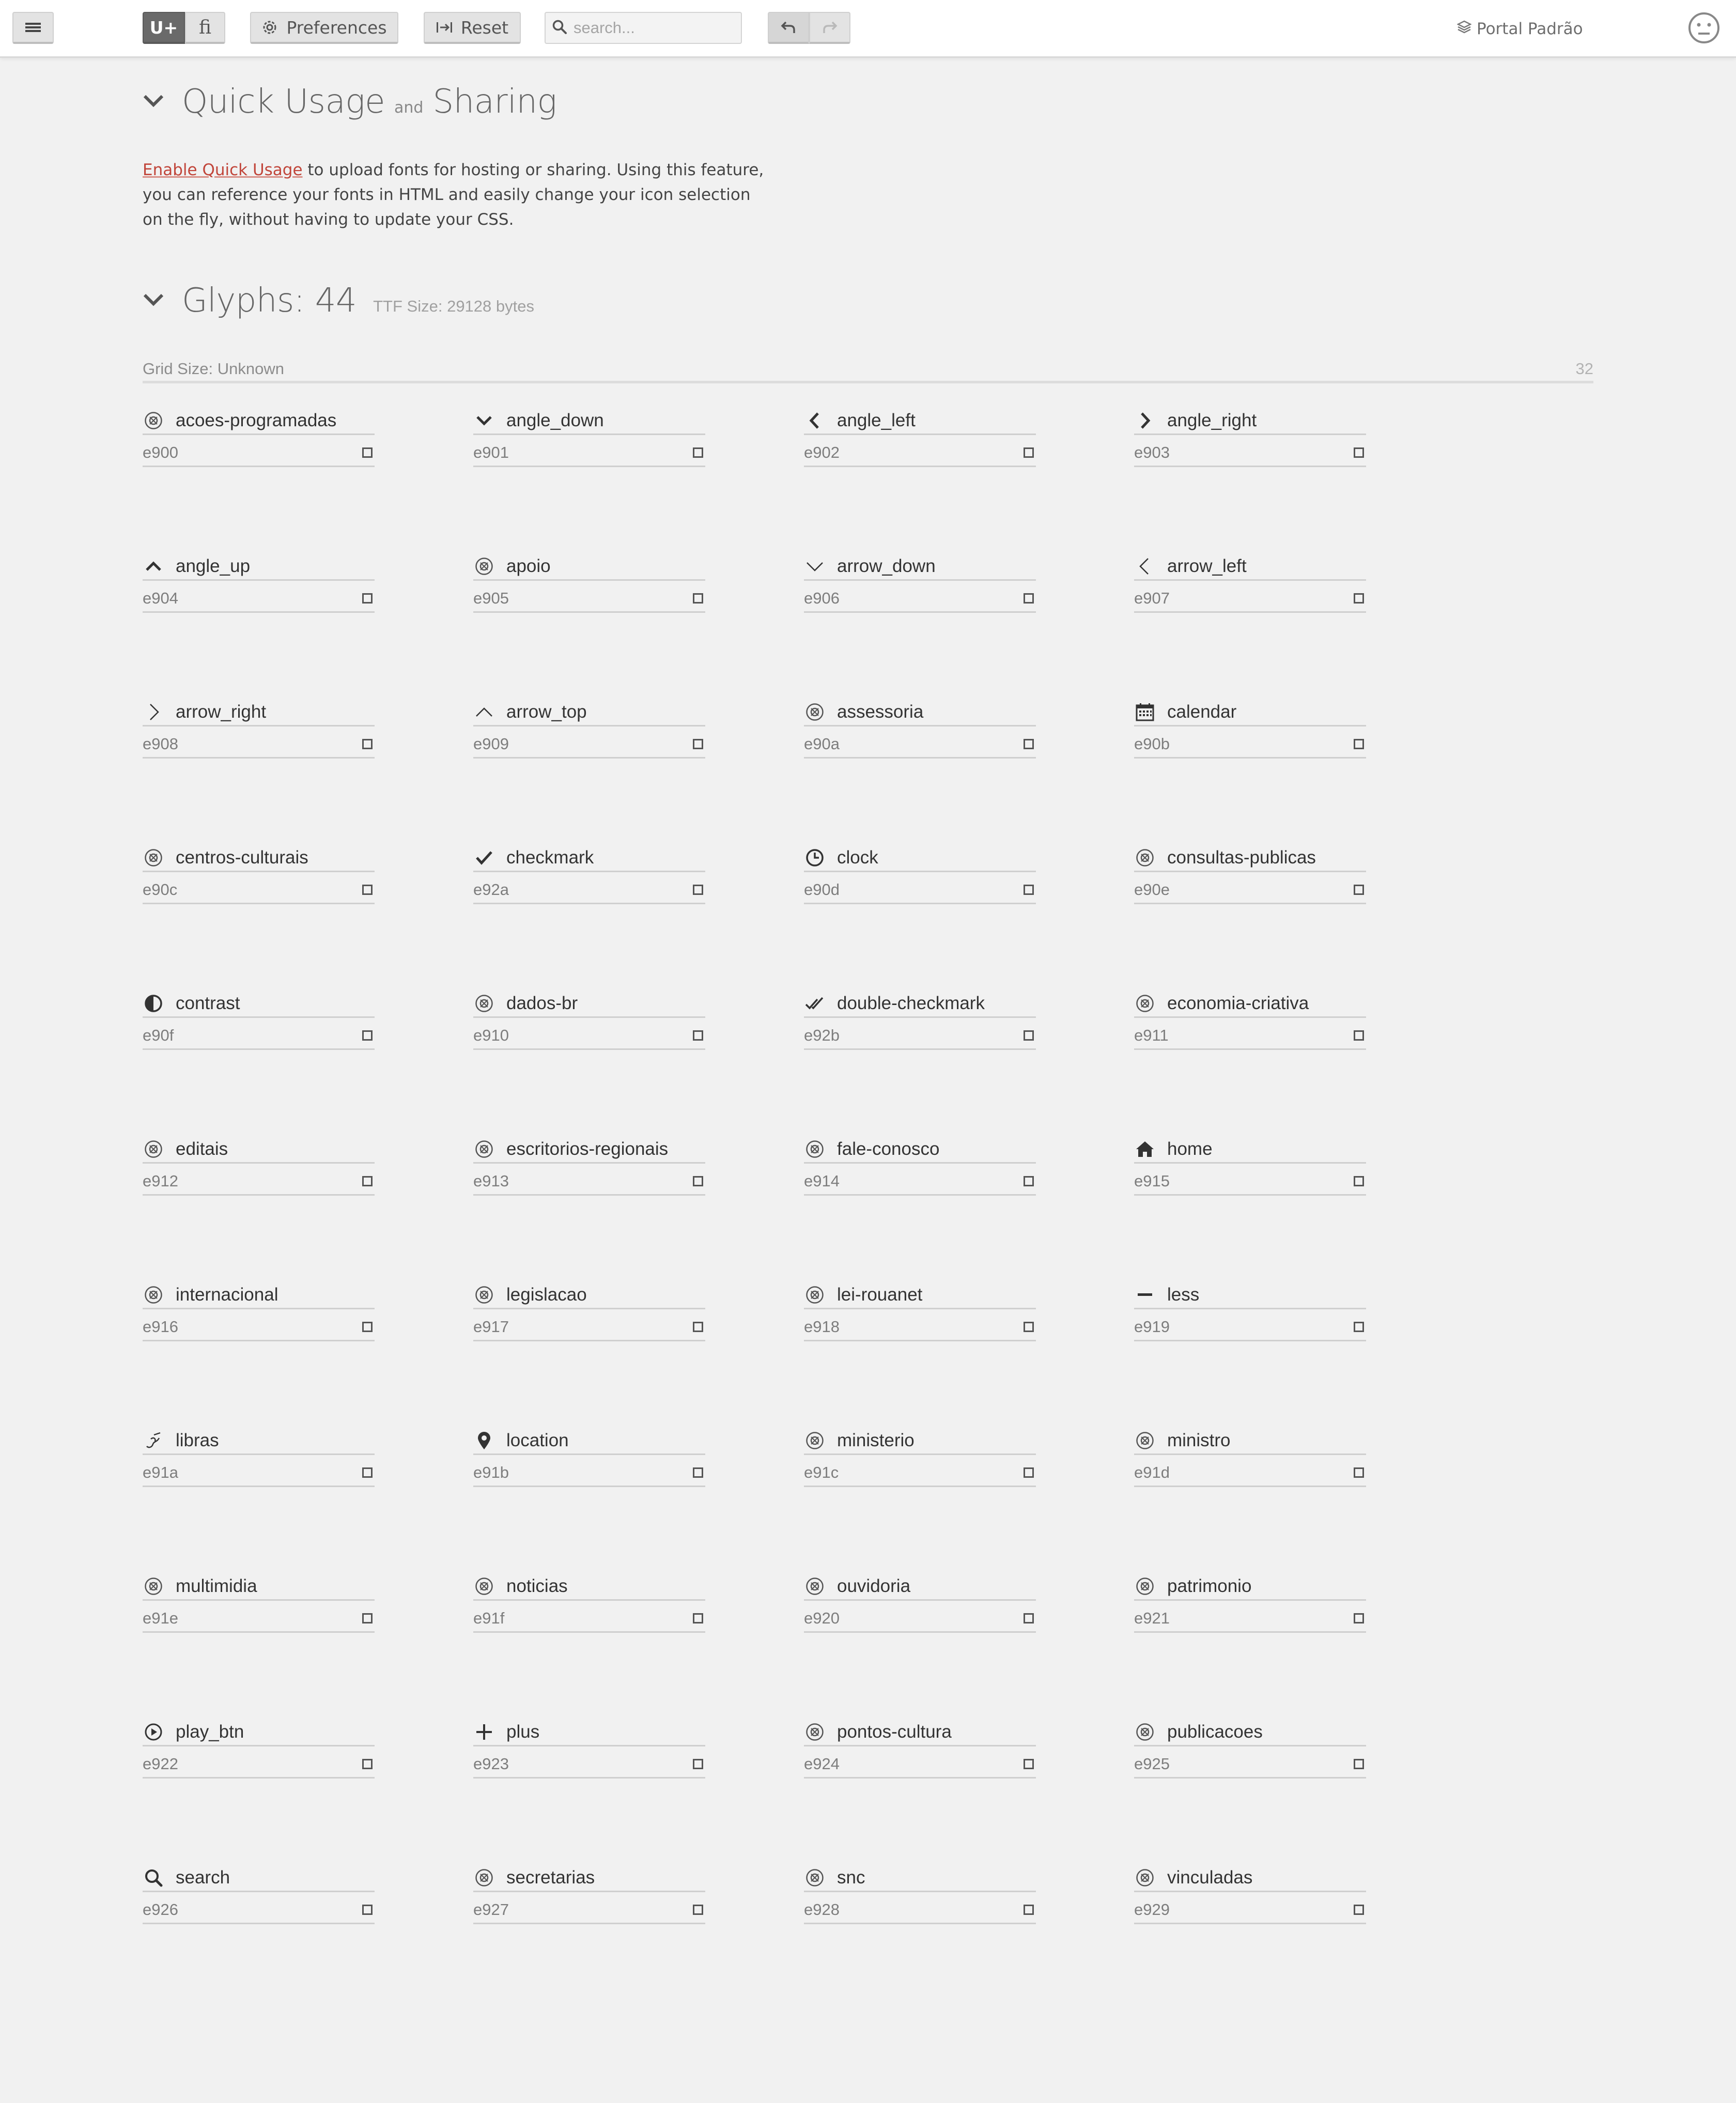 The image size is (1736, 2103). What do you see at coordinates (822, 1618) in the screenshot?
I see `glyph-code: e920` at bounding box center [822, 1618].